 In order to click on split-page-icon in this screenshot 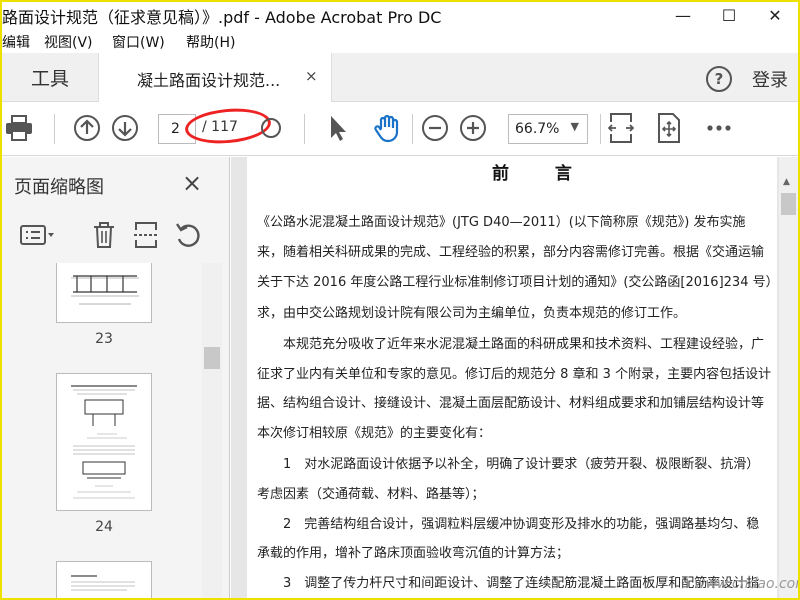, I will do `click(146, 235)`.